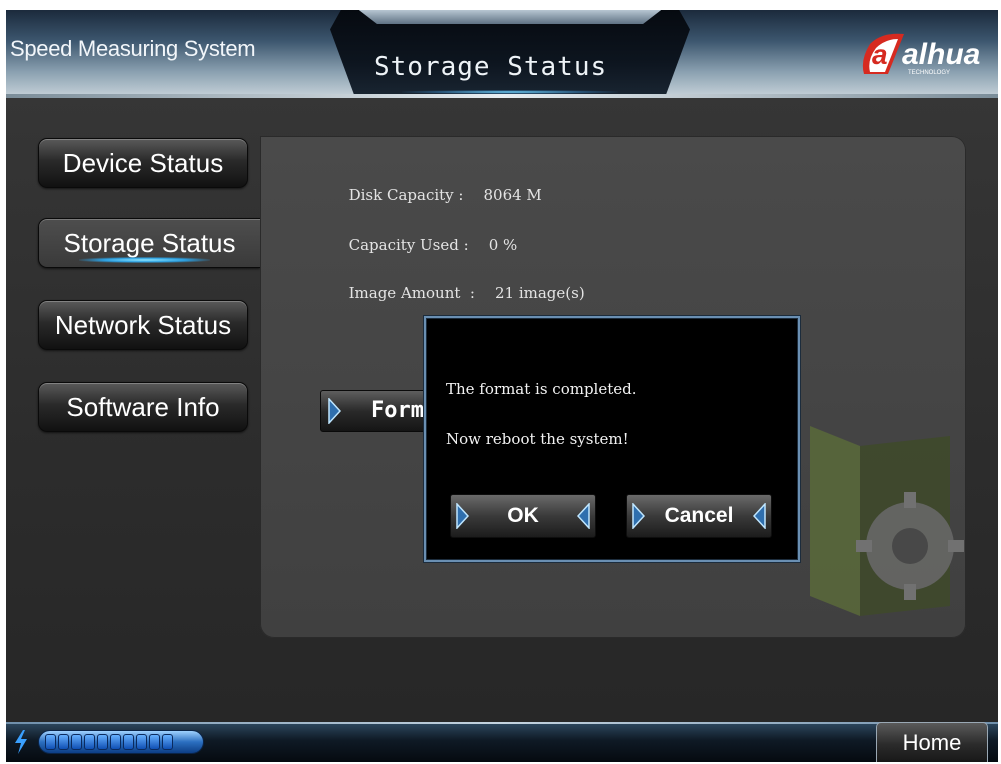 The height and width of the screenshot is (764, 1001). What do you see at coordinates (887, 521) in the screenshot?
I see `folder-gear-icon` at bounding box center [887, 521].